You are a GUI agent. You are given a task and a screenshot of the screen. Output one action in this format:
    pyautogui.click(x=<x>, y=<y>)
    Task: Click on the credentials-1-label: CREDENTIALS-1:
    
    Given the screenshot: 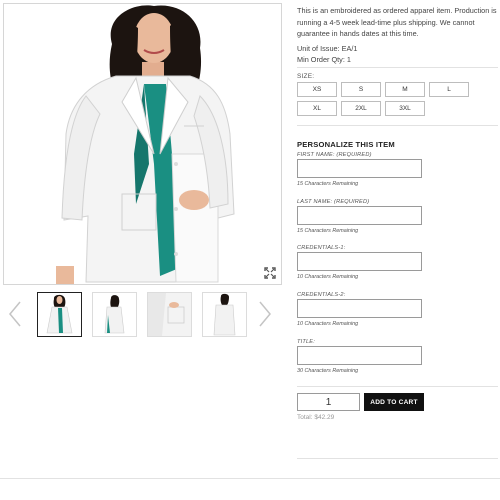 What is the action you would take?
    pyautogui.click(x=321, y=248)
    